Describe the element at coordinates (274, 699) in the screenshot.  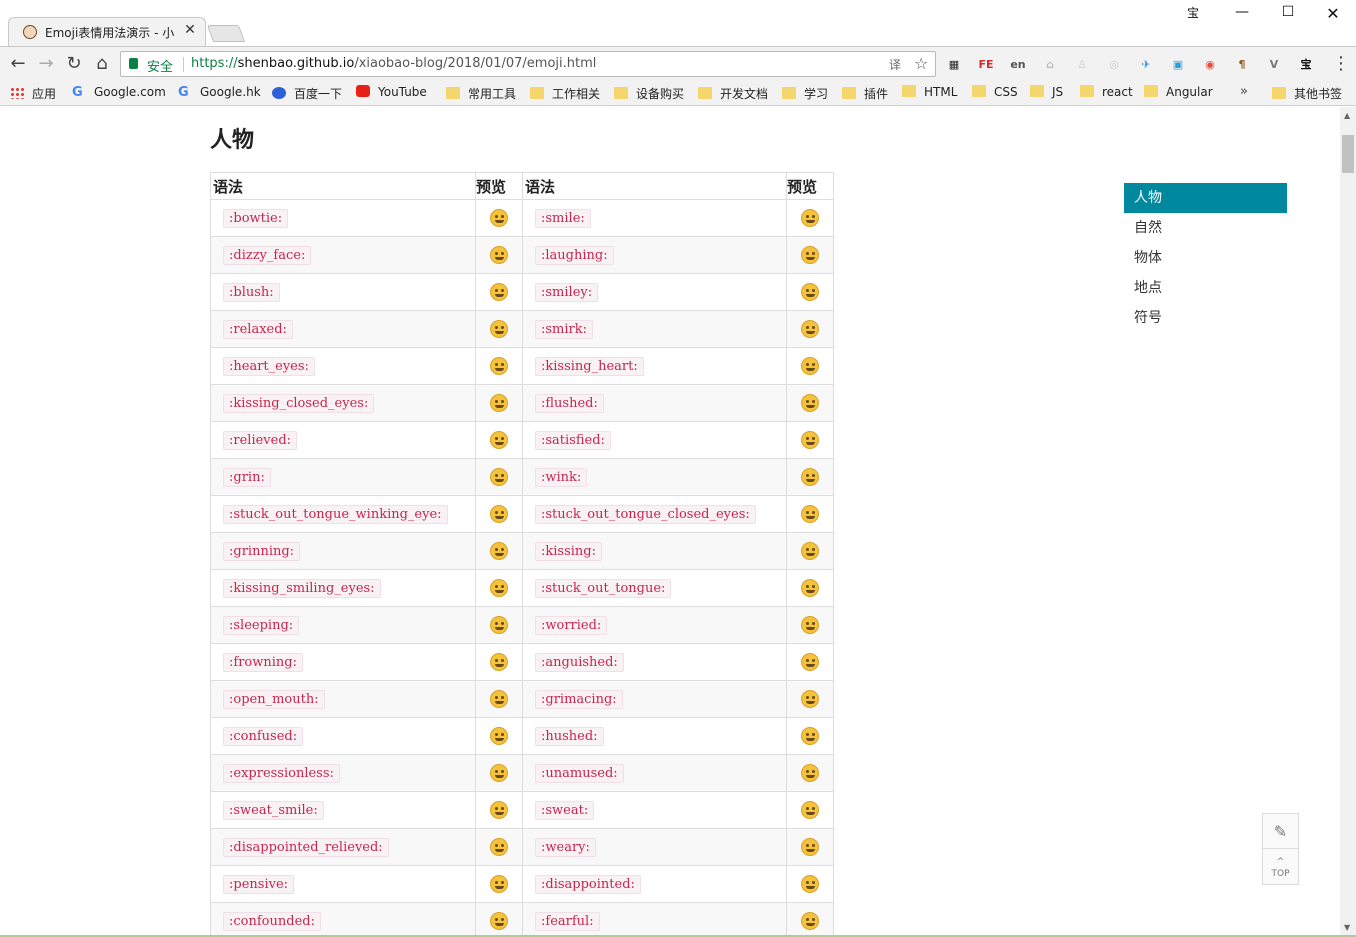
I see `emoji-code: :open_mouth:` at that location.